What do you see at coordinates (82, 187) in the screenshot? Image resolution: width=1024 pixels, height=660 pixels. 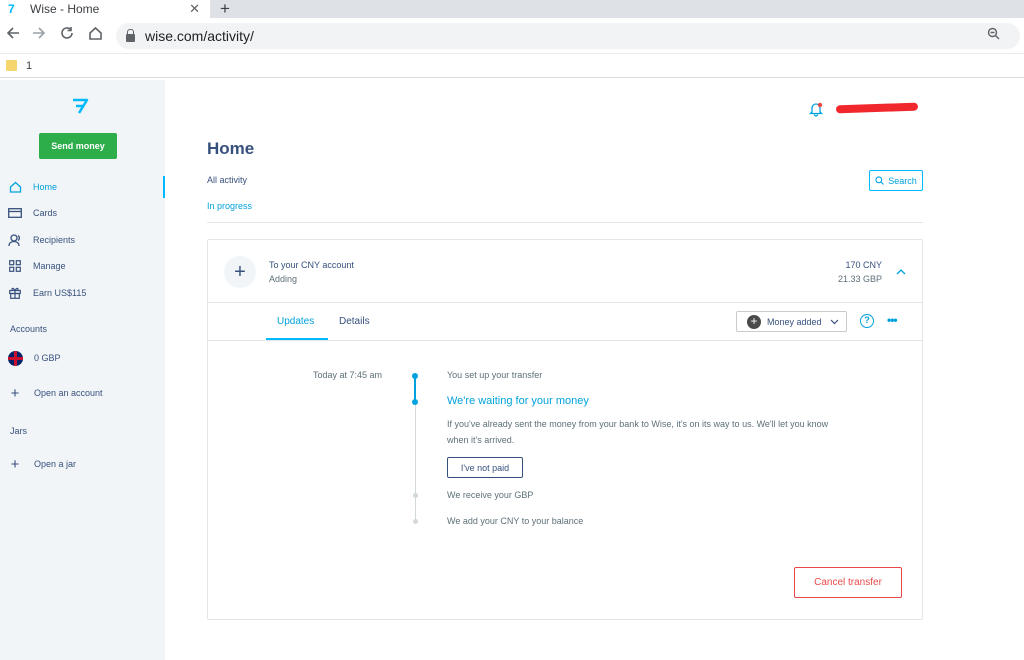 I see `sidebar-item-home: Home` at bounding box center [82, 187].